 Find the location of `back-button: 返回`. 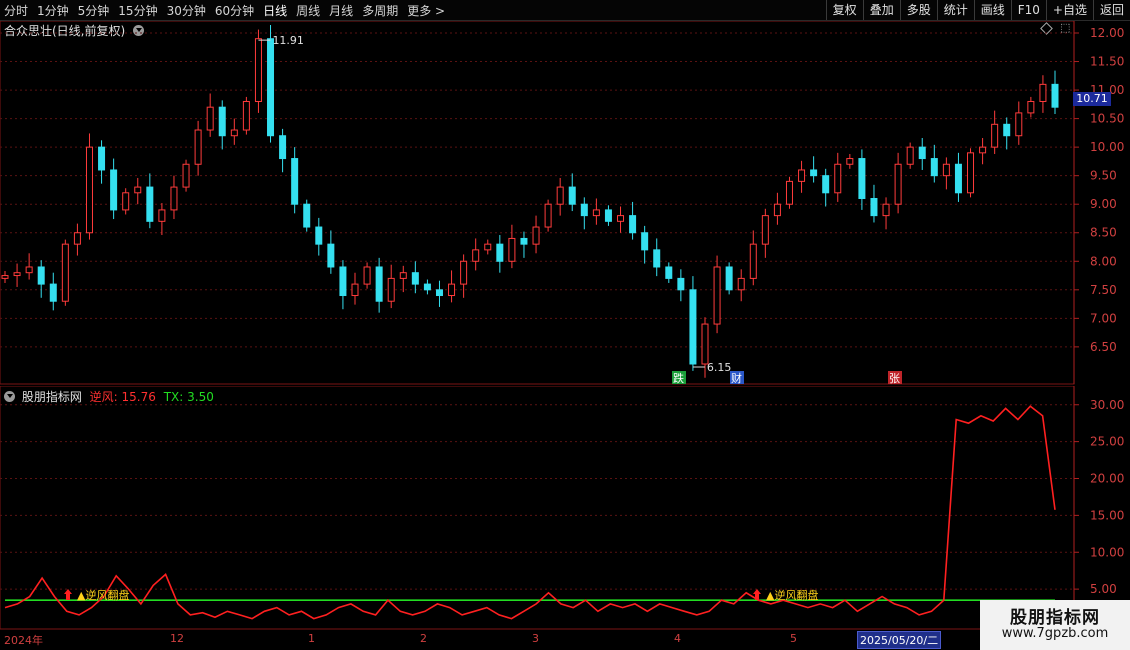

back-button: 返回 is located at coordinates (1111, 10).